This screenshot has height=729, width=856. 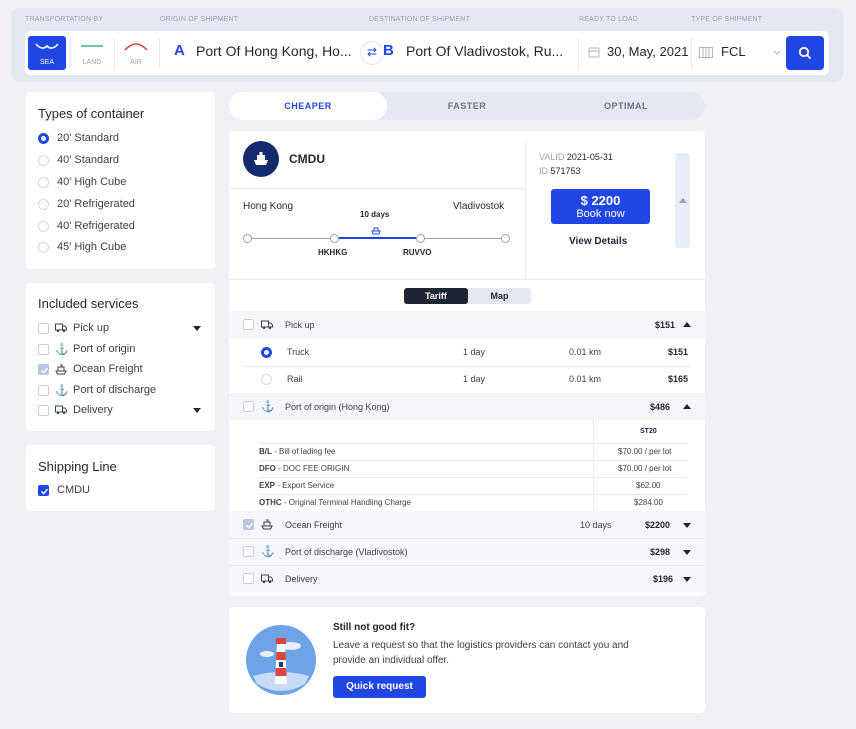 What do you see at coordinates (706, 52) in the screenshot?
I see `container-icon` at bounding box center [706, 52].